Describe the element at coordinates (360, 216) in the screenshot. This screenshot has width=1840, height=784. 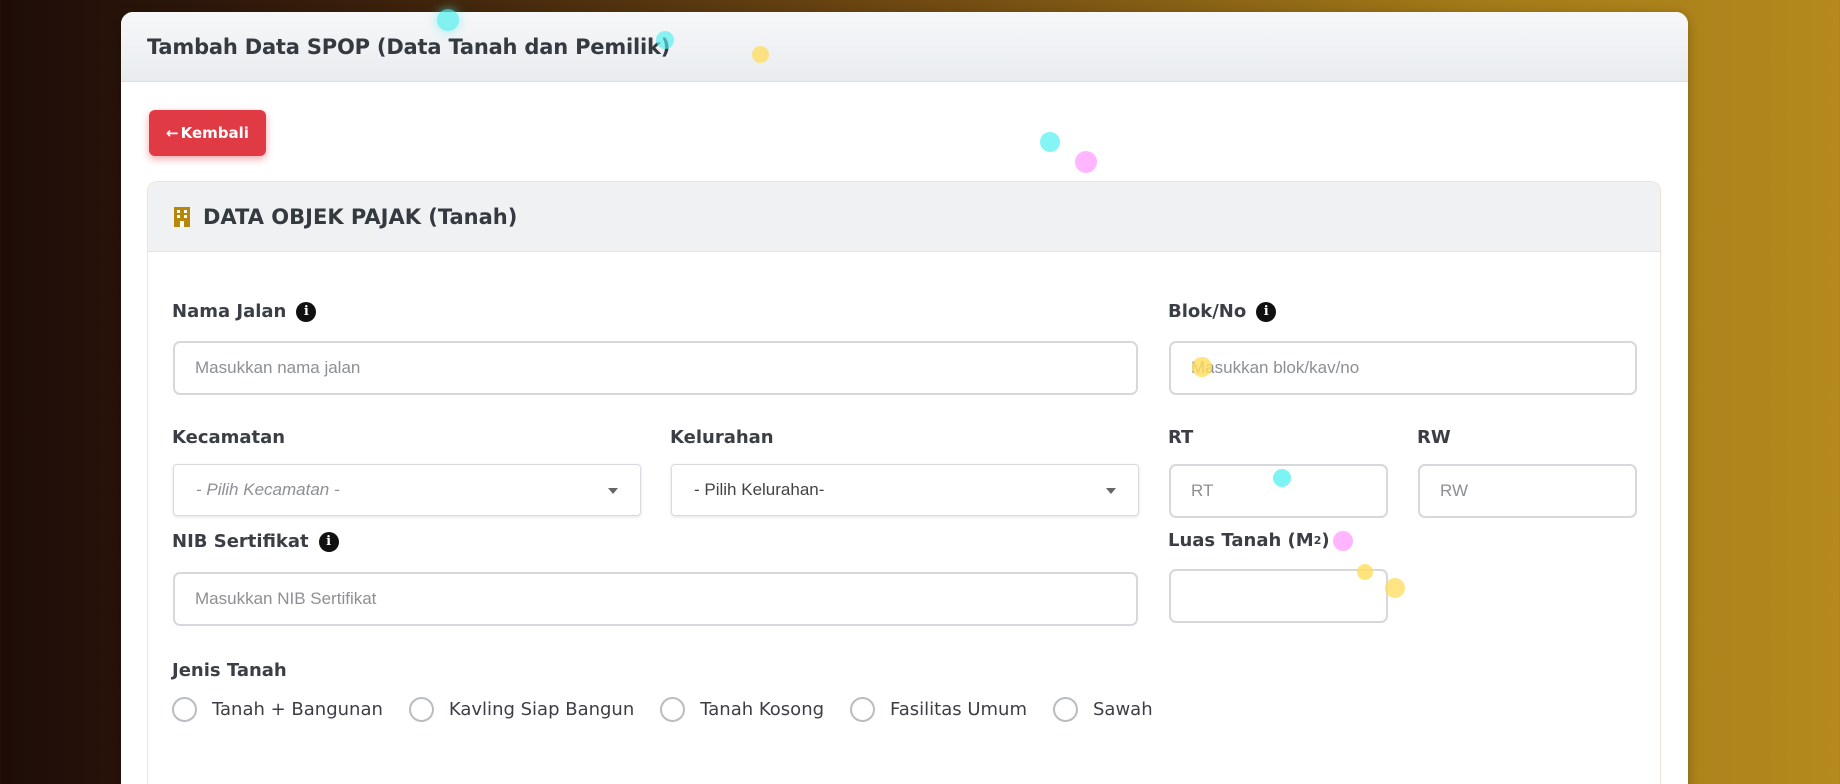
I see `section-title: DATA OBJEK PAJAK (Tanah)` at that location.